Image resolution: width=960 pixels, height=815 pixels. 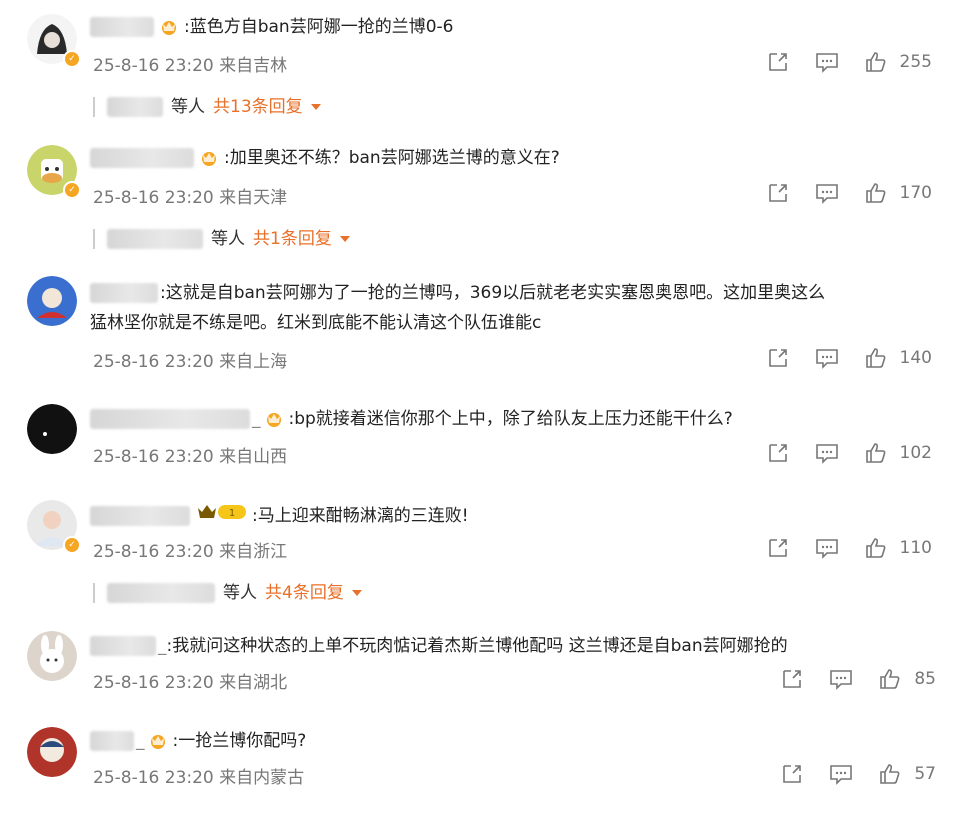 What do you see at coordinates (221, 236) in the screenshot?
I see `reply-summary: 等人 共1条回复` at bounding box center [221, 236].